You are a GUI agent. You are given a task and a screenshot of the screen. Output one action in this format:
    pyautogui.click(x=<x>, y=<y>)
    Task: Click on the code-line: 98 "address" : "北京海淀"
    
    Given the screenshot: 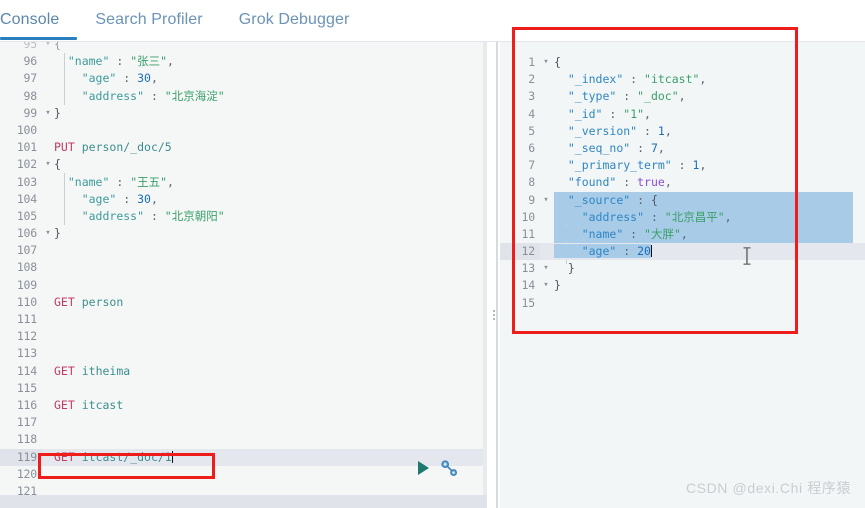 What is the action you would take?
    pyautogui.click(x=243, y=96)
    